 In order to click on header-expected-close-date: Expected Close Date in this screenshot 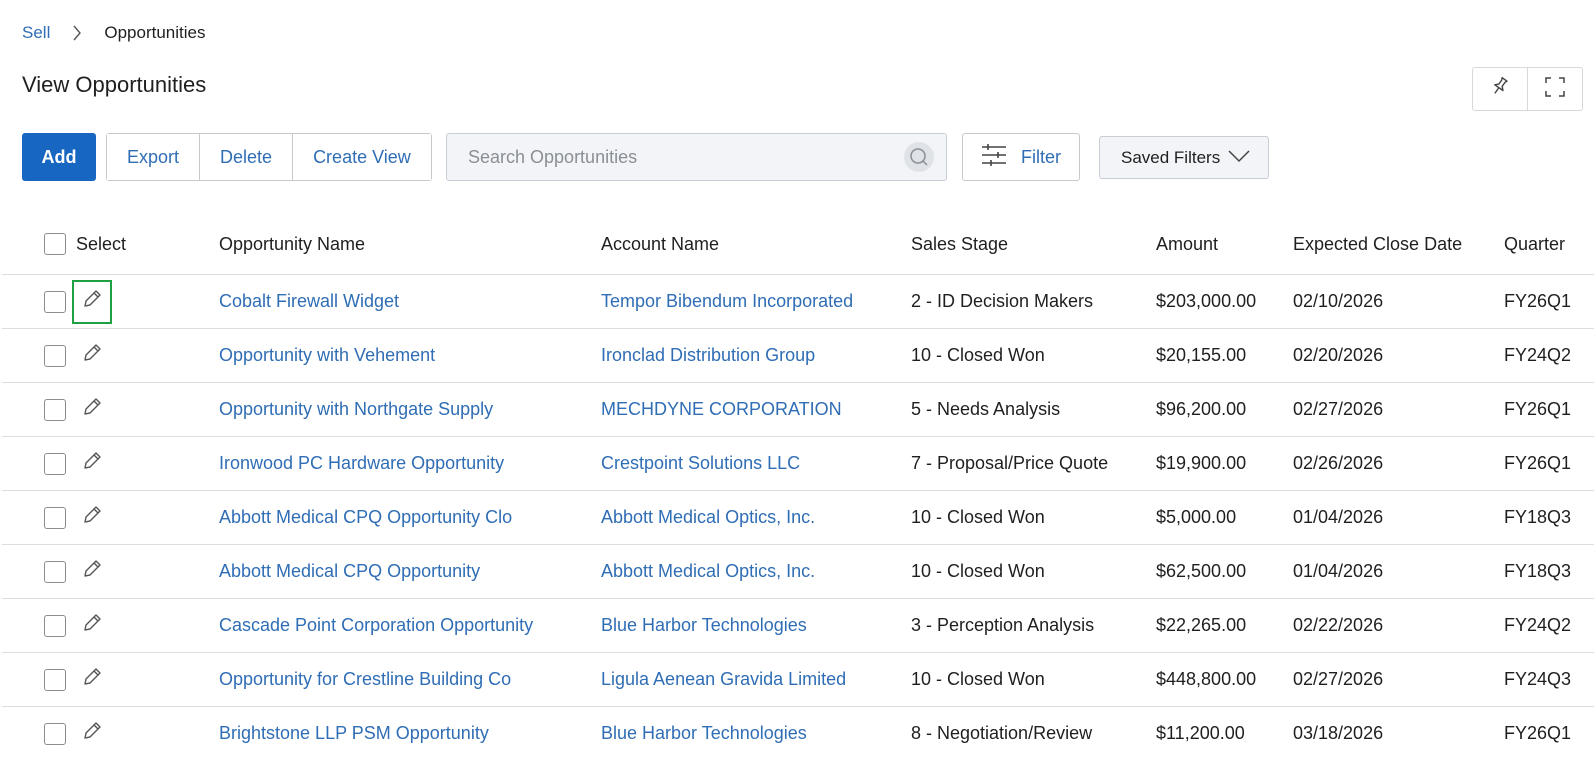, I will do `click(1377, 244)`.